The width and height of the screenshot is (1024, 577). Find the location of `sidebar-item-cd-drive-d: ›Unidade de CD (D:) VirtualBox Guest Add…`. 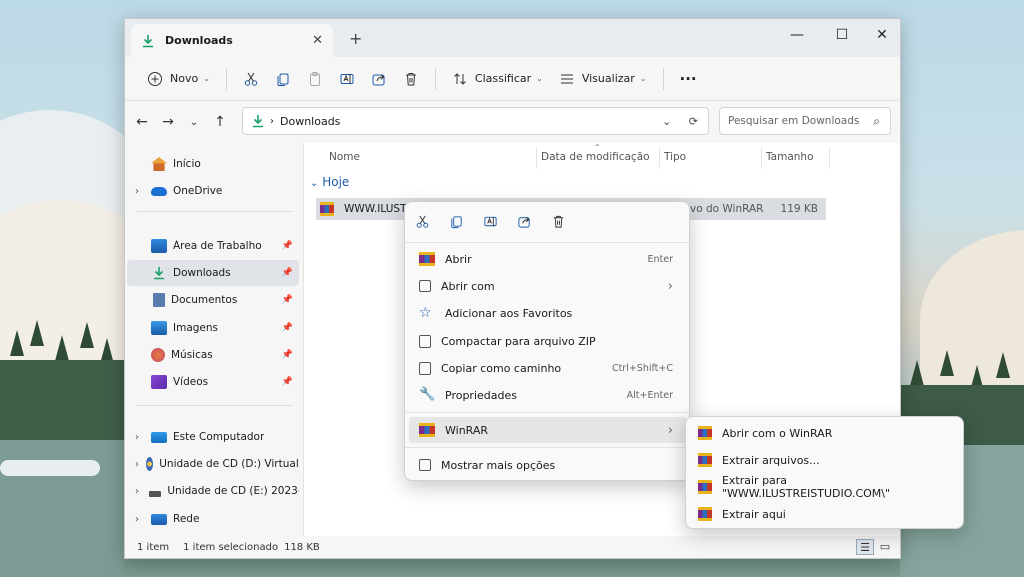

sidebar-item-cd-drive-d: ›Unidade de CD (D:) VirtualBox Guest Add… is located at coordinates (213, 464).